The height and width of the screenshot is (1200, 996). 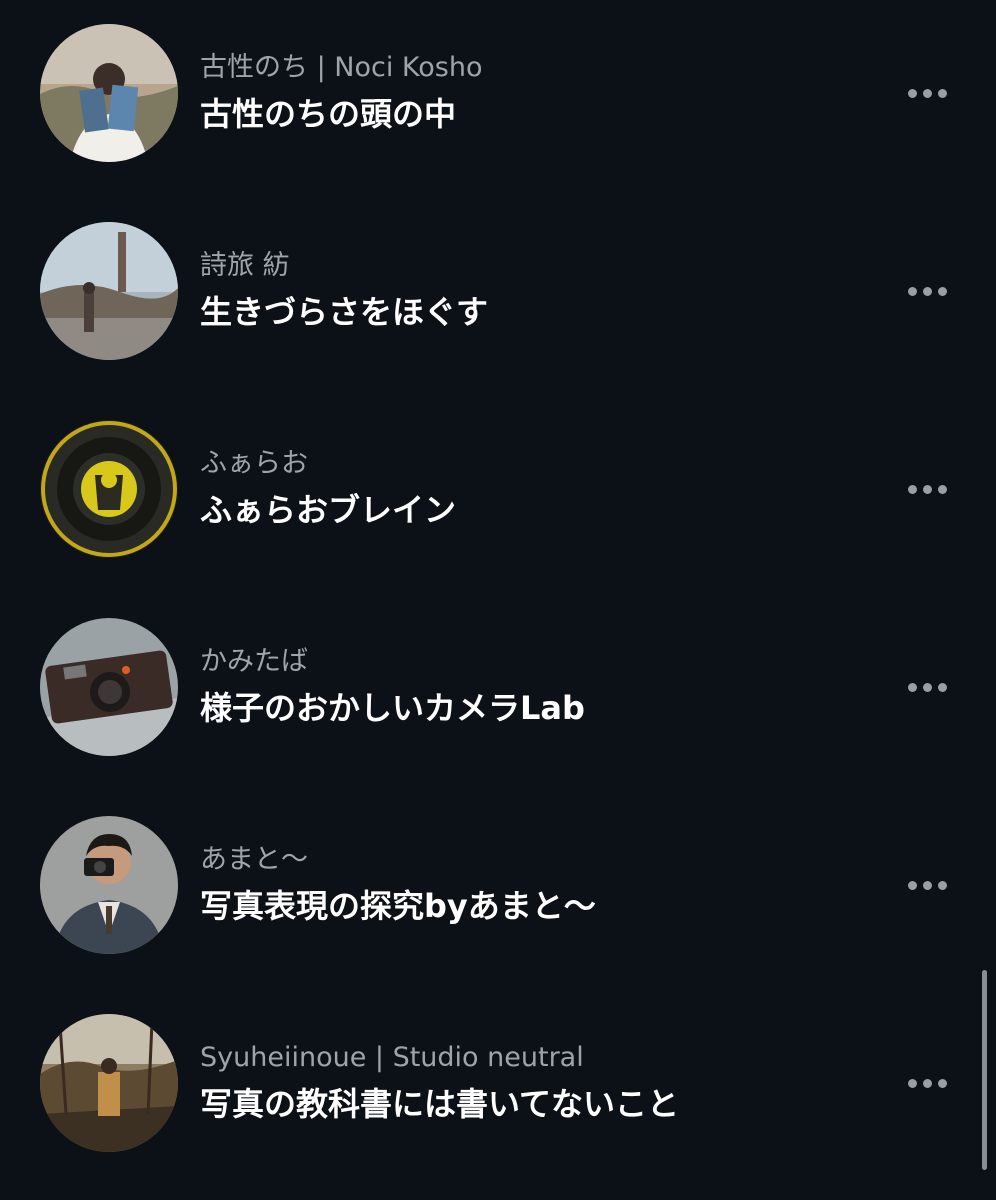 I want to click on person-reading-magazine-icon, so click(x=109, y=93).